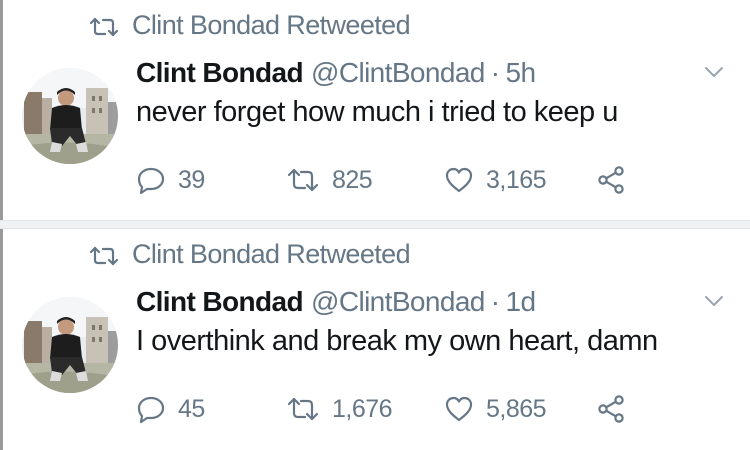  What do you see at coordinates (516, 408) in the screenshot?
I see `like-count: 5,865` at bounding box center [516, 408].